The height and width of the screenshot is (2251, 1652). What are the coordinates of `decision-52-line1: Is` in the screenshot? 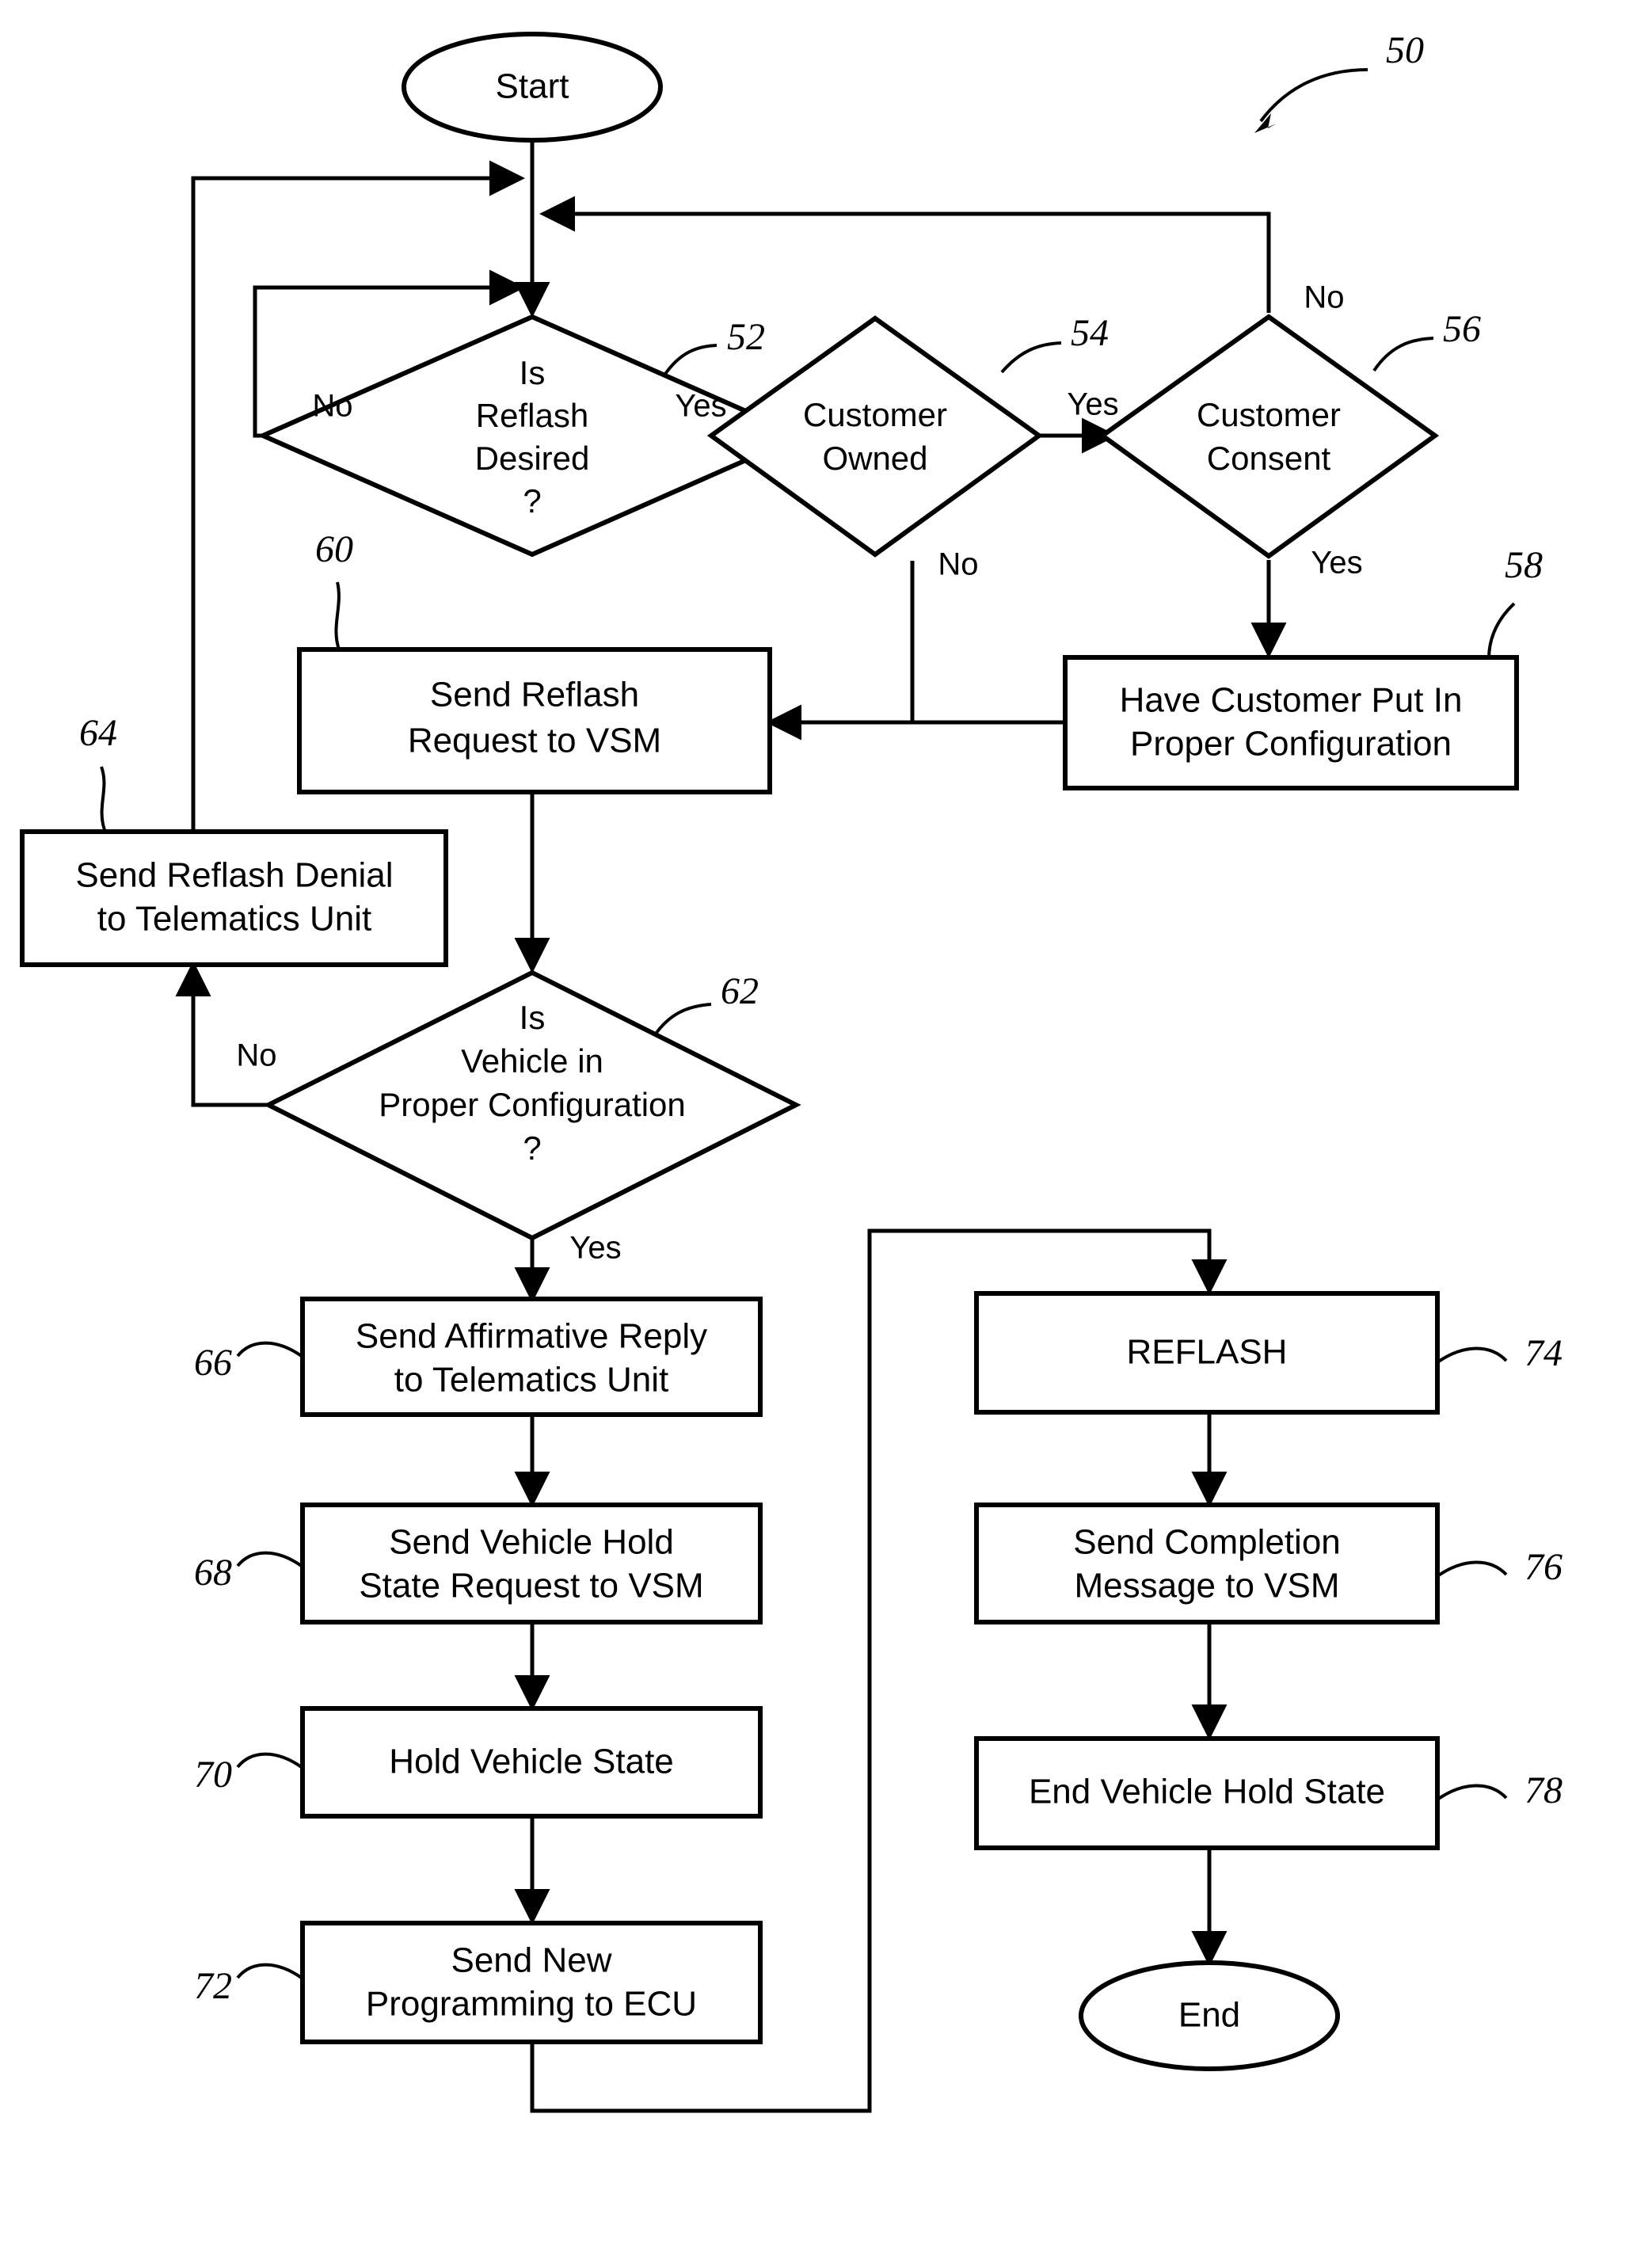 It's located at (533, 372).